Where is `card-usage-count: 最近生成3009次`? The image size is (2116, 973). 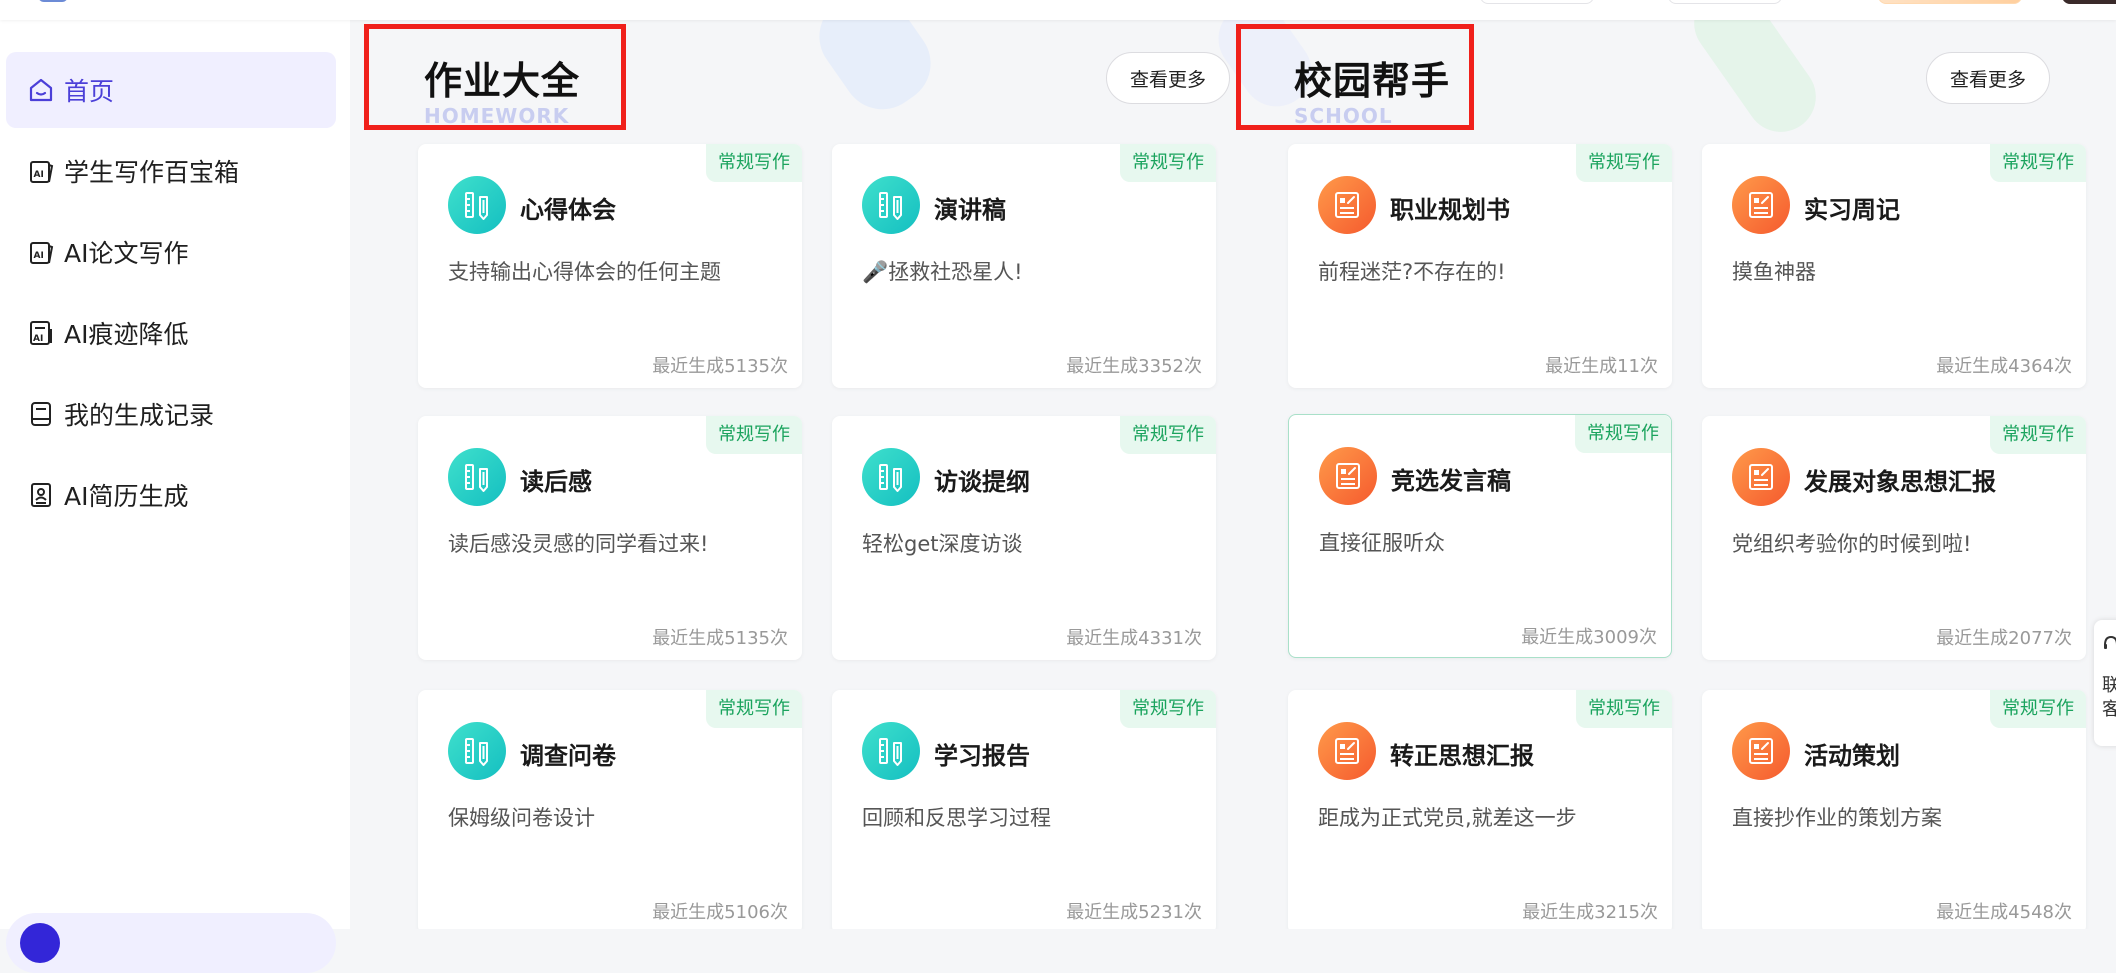 card-usage-count: 最近生成3009次 is located at coordinates (1589, 637).